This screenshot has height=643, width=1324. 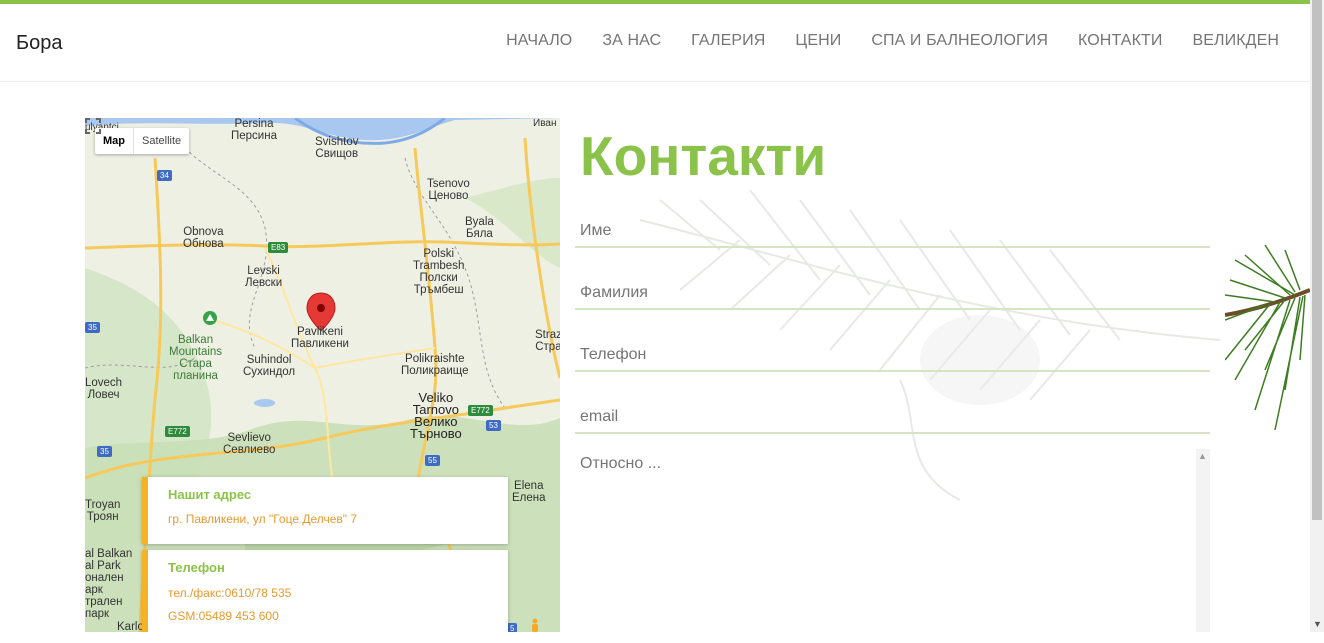 I want to click on phone-field-wrap, so click(x=892, y=347).